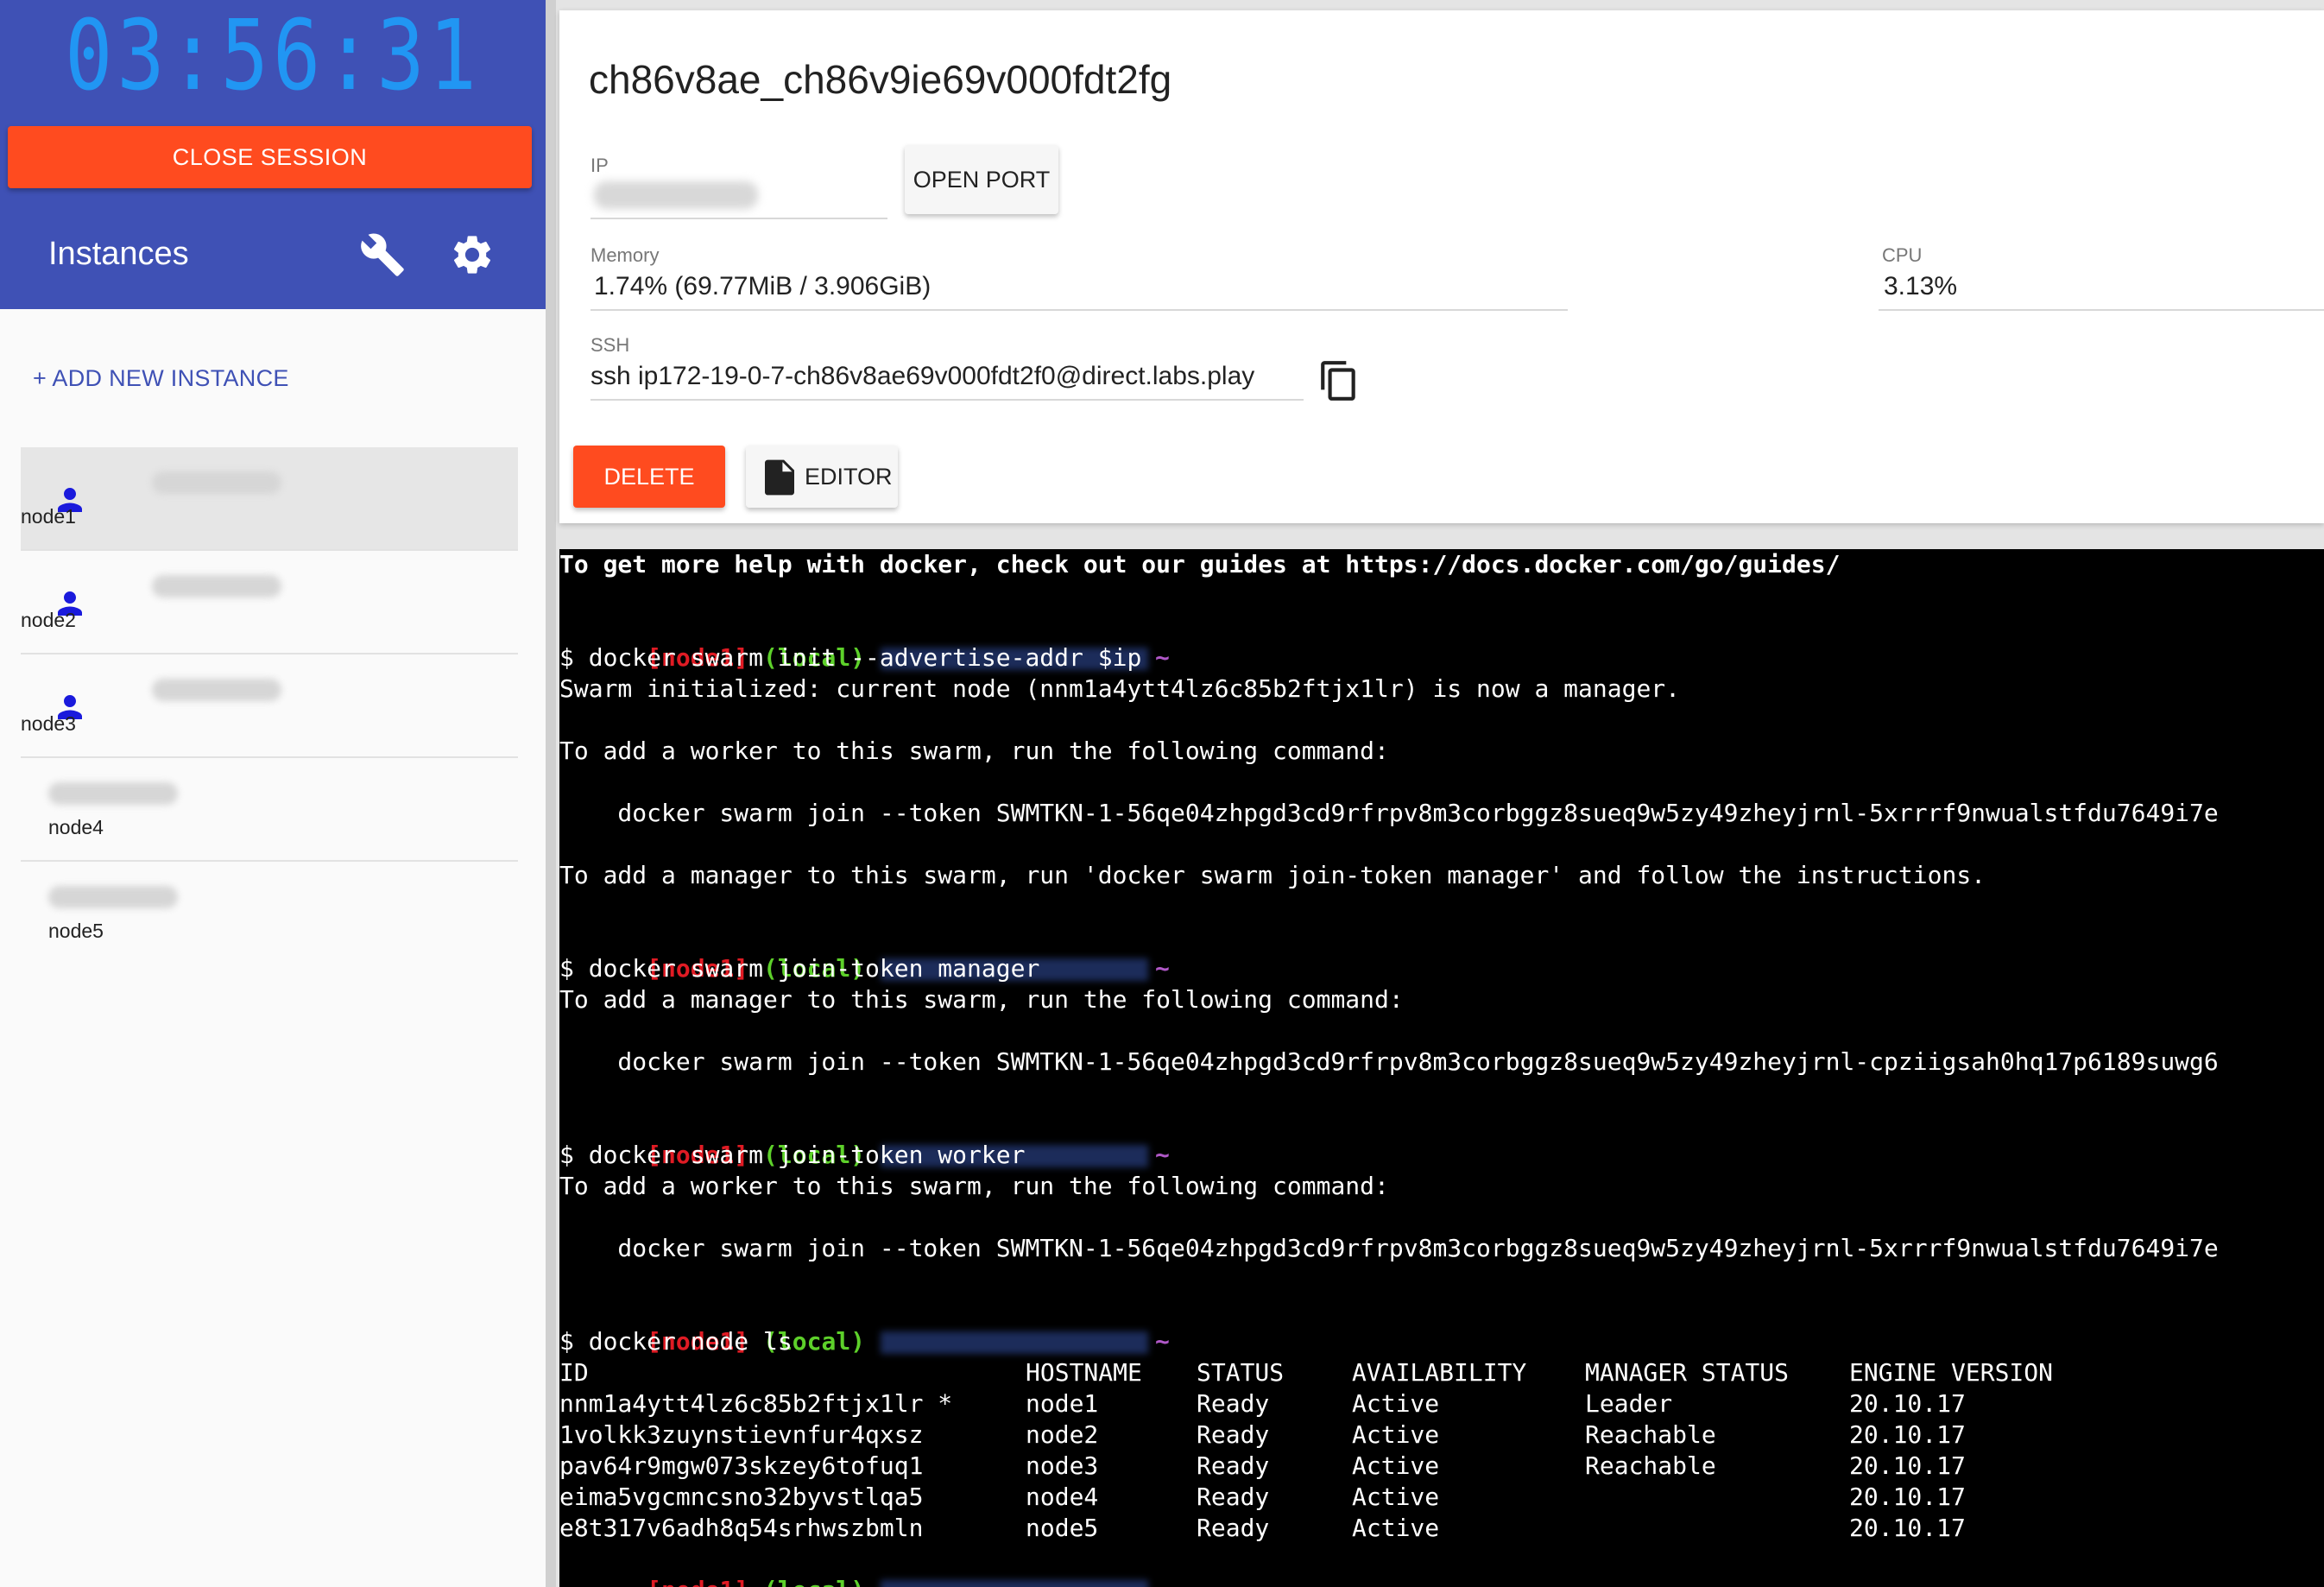 This screenshot has width=2324, height=1587. I want to click on add-new-instance-button: + ADD NEW INSTANCE, so click(161, 378).